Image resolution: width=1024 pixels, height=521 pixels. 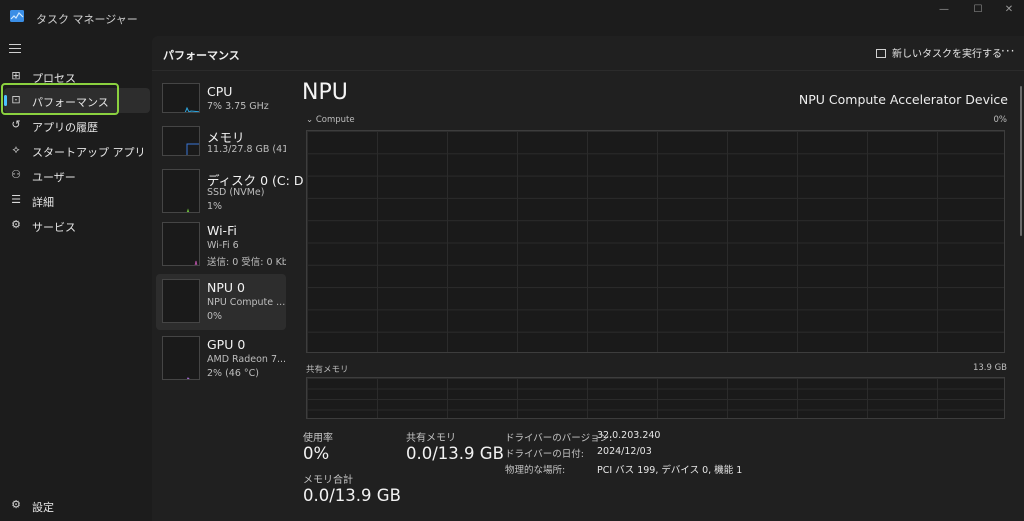 I want to click on device-title: NPU, so click(x=325, y=92).